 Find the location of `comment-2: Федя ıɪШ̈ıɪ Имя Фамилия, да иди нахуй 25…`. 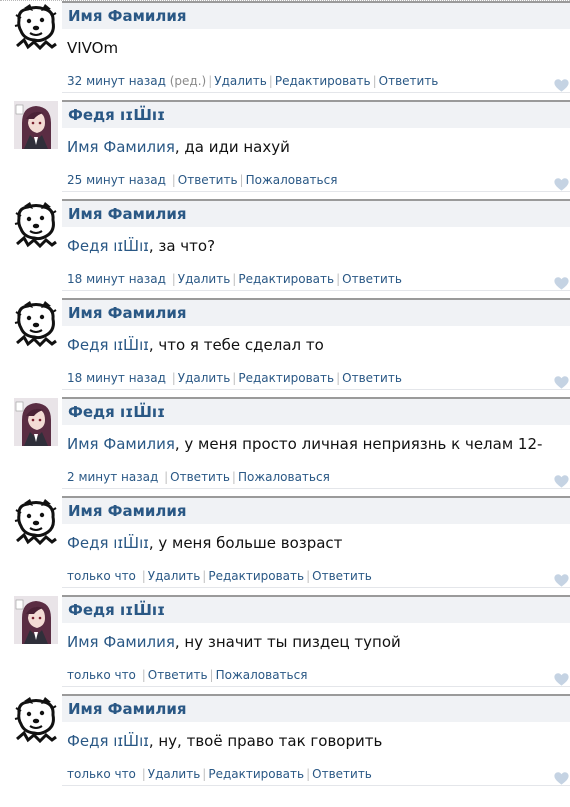

comment-2: Федя ıɪШ̈ıɪ Имя Фамилия, да иди нахуй 25… is located at coordinates (285, 149).